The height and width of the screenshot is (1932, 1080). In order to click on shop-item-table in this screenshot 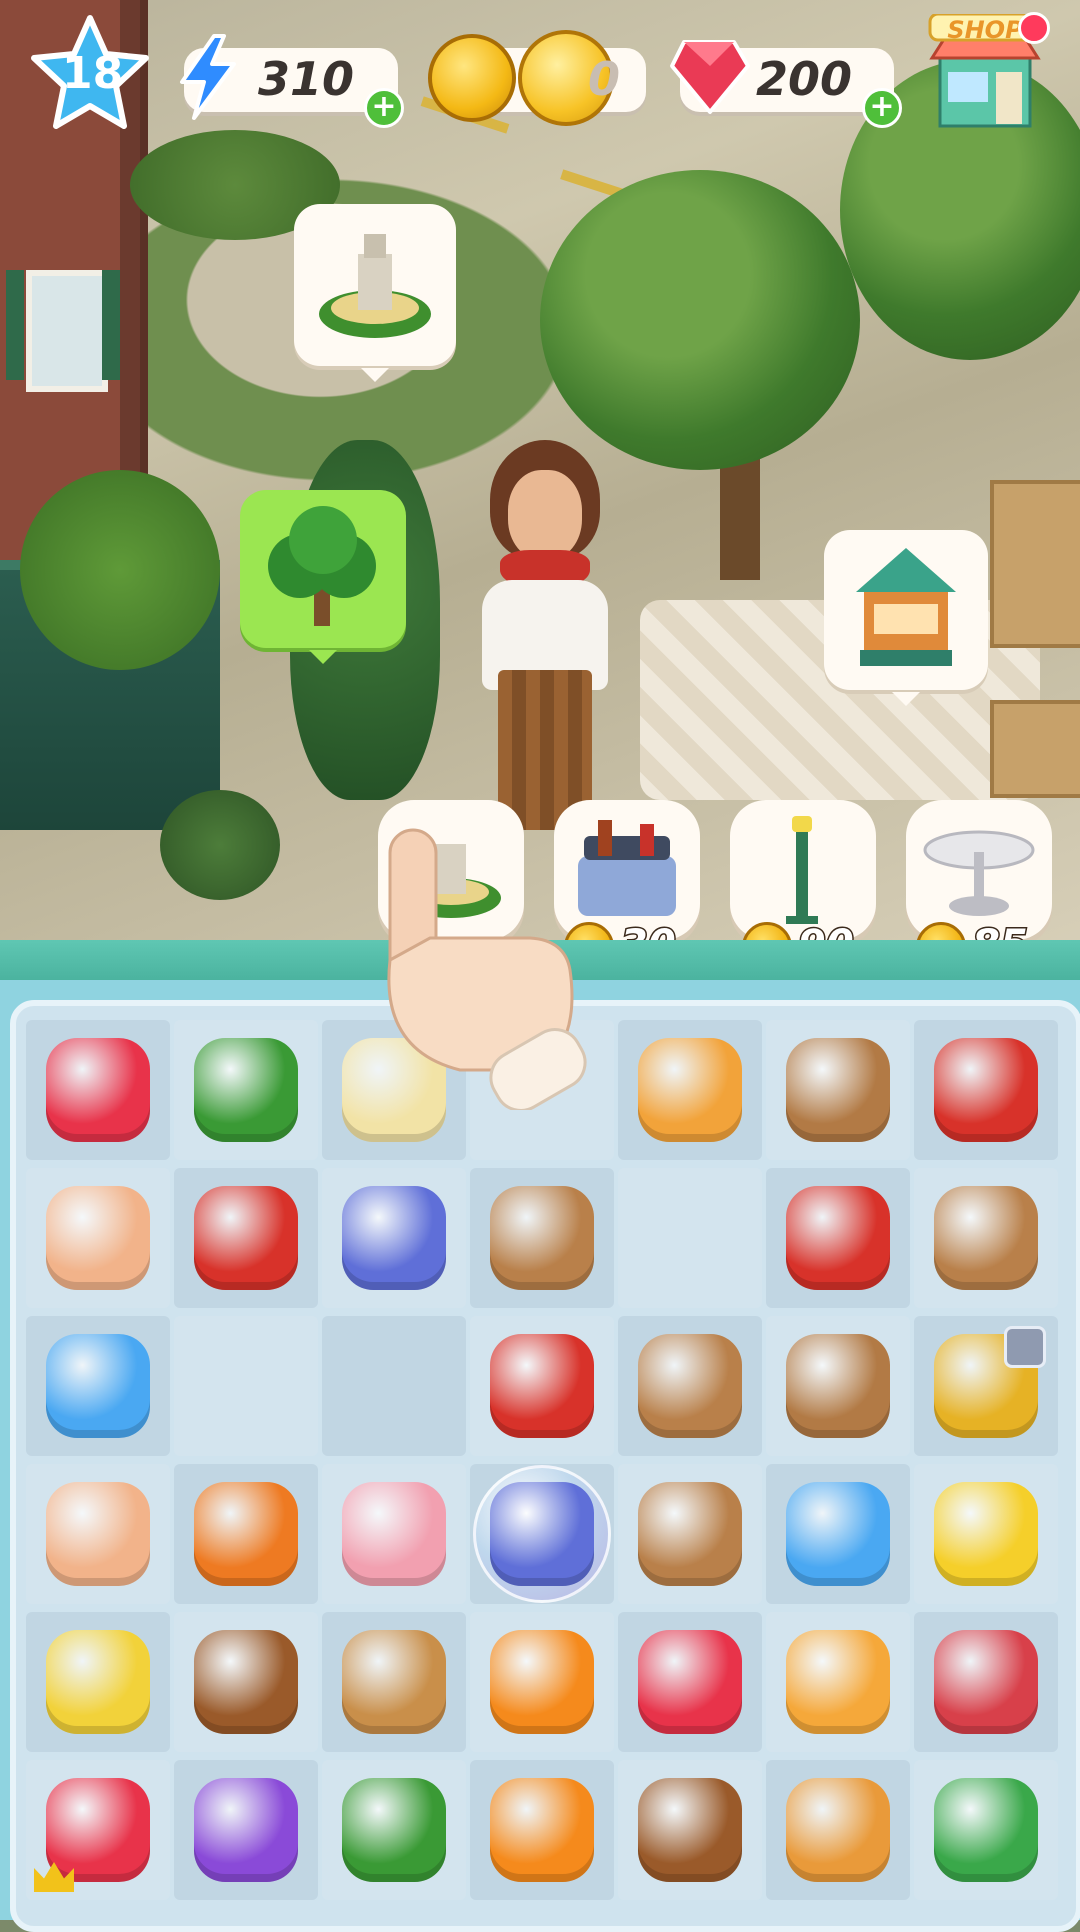, I will do `click(979, 870)`.